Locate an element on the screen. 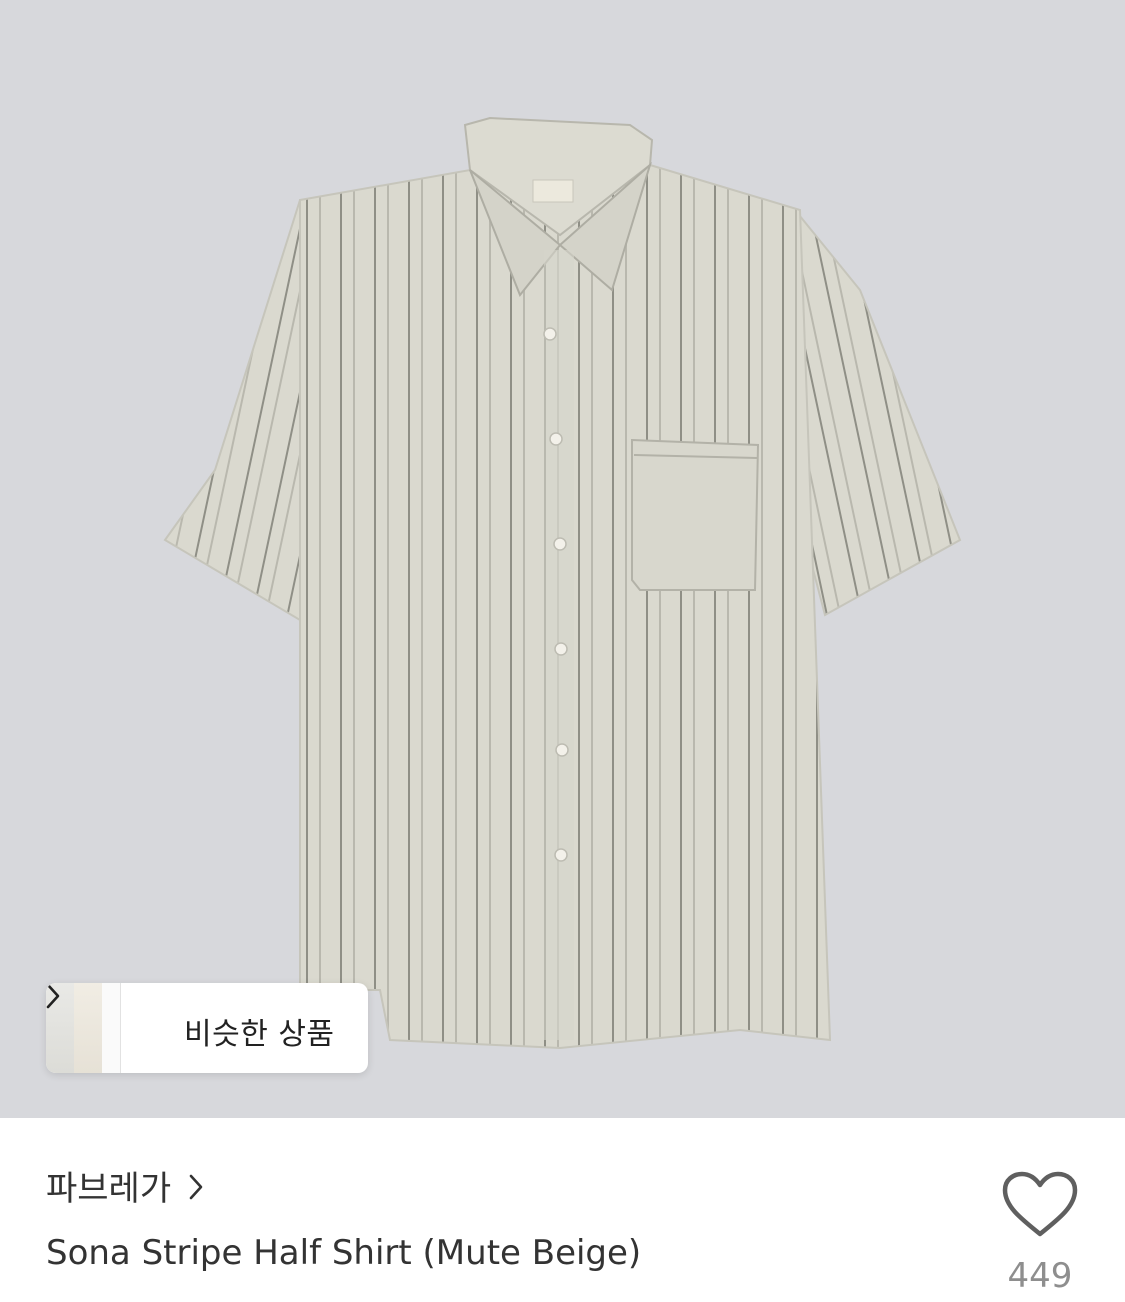 The height and width of the screenshot is (1302, 1125). heart-outline-icon is located at coordinates (1040, 1204).